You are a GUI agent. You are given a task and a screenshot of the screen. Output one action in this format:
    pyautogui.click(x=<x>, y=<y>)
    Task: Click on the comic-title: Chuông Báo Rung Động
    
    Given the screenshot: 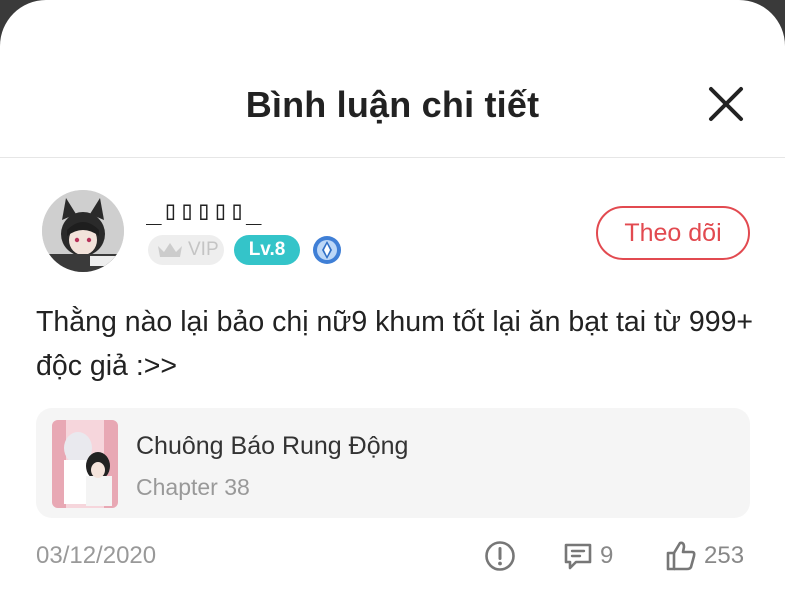 What is the action you would take?
    pyautogui.click(x=272, y=446)
    